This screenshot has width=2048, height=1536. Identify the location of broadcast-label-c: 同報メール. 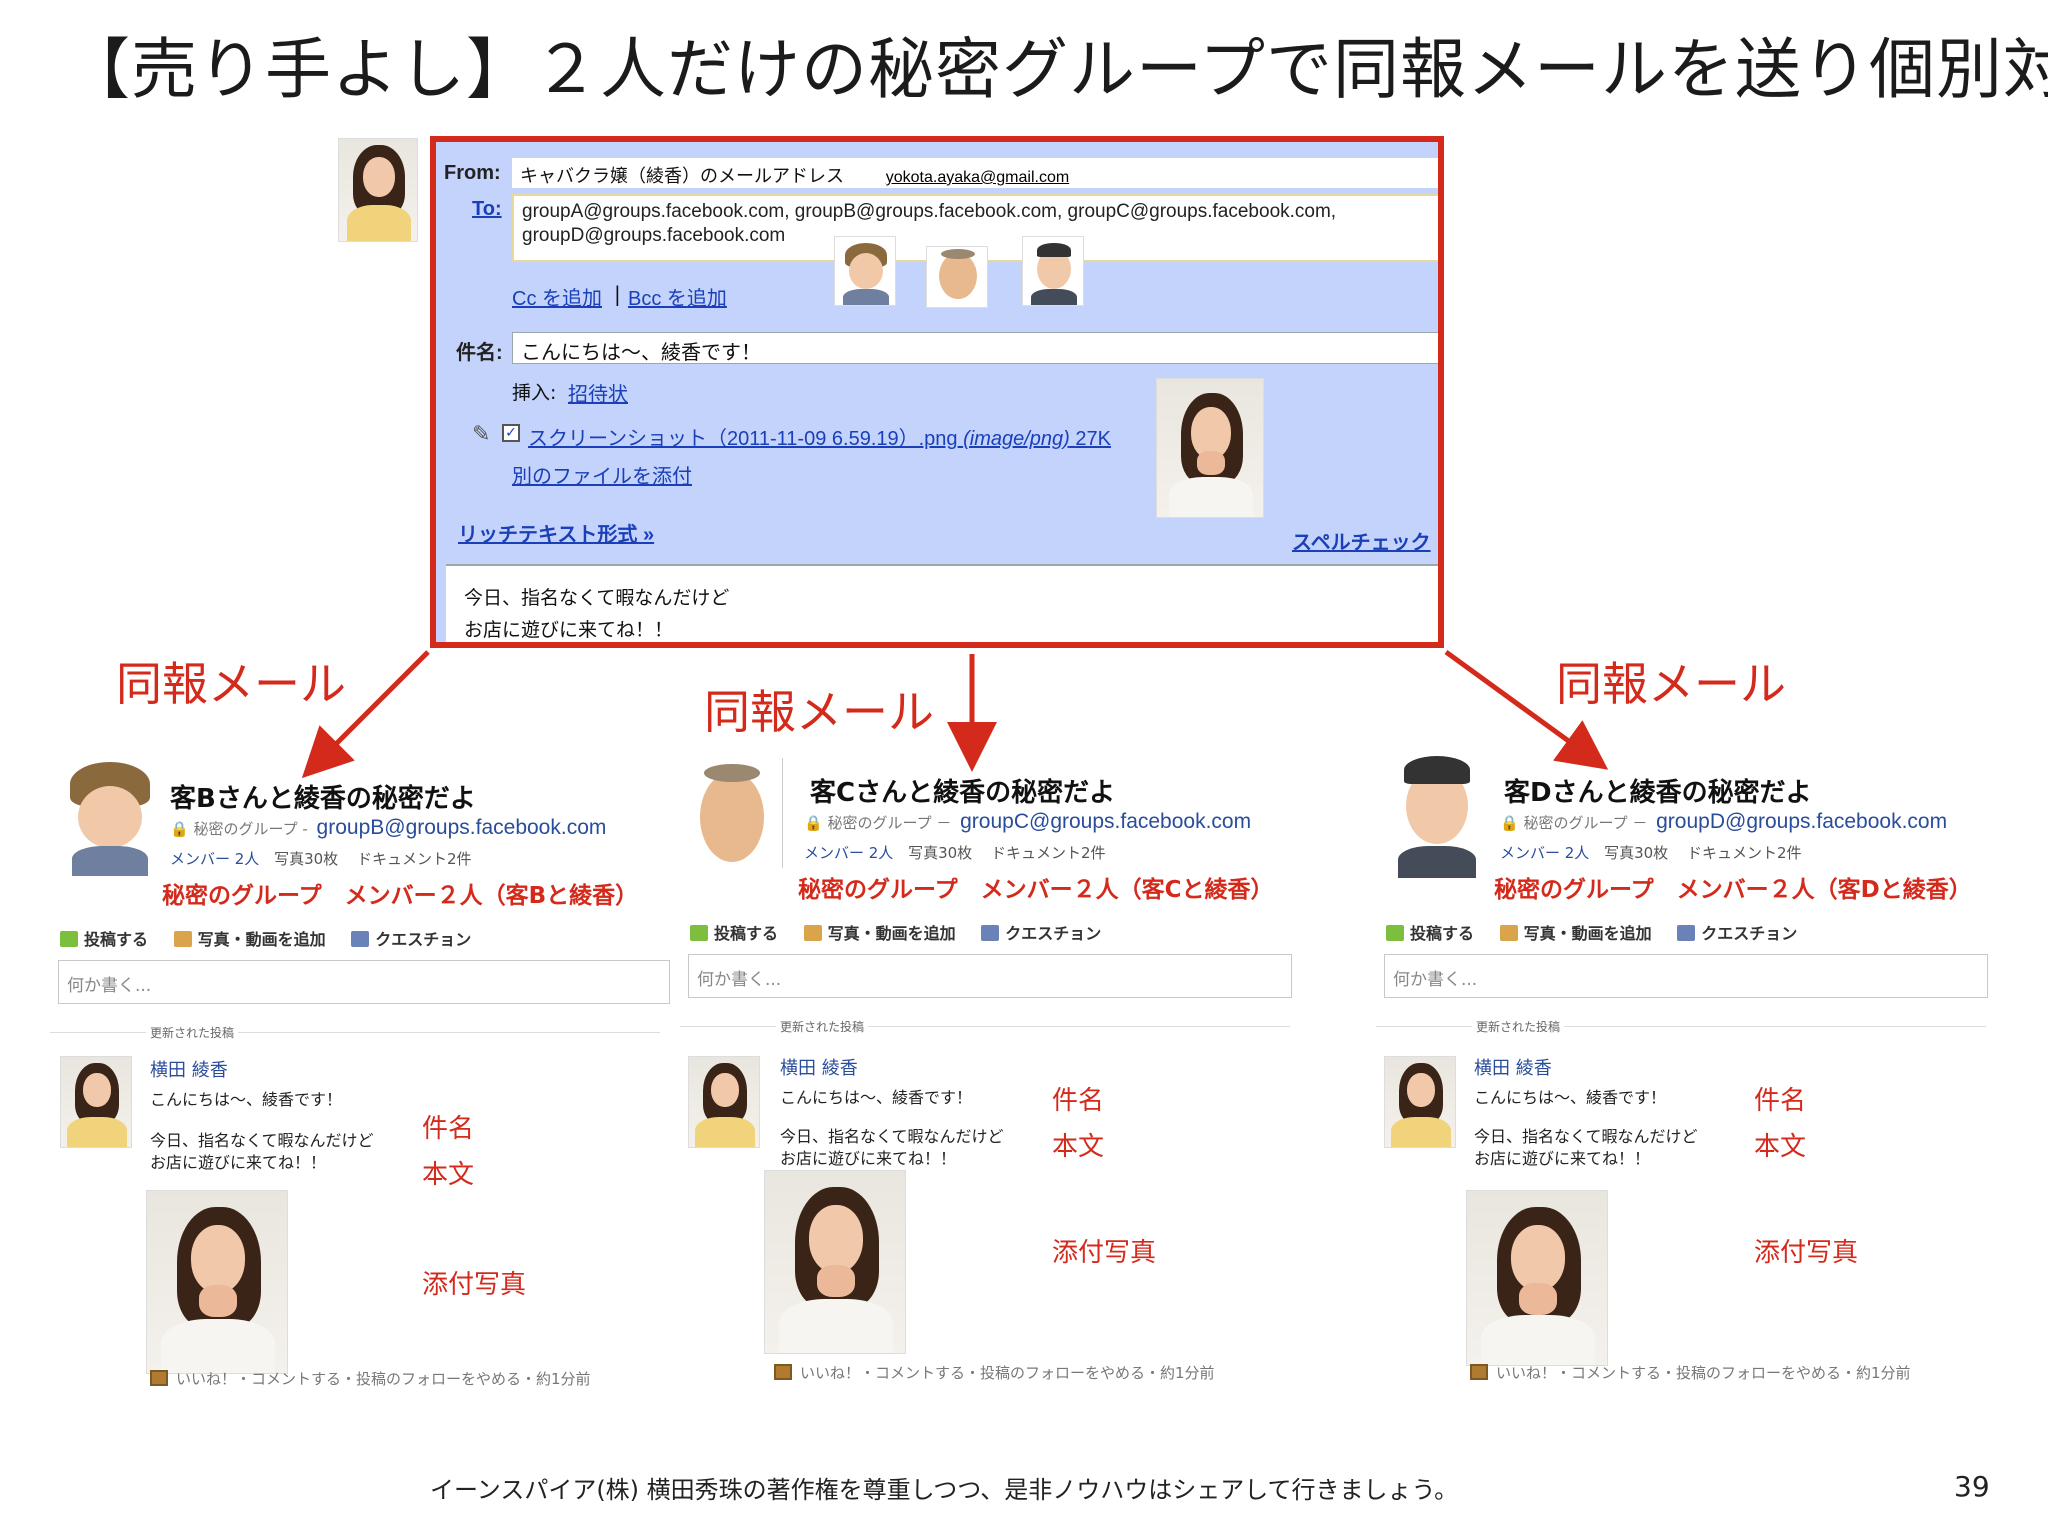
(819, 712).